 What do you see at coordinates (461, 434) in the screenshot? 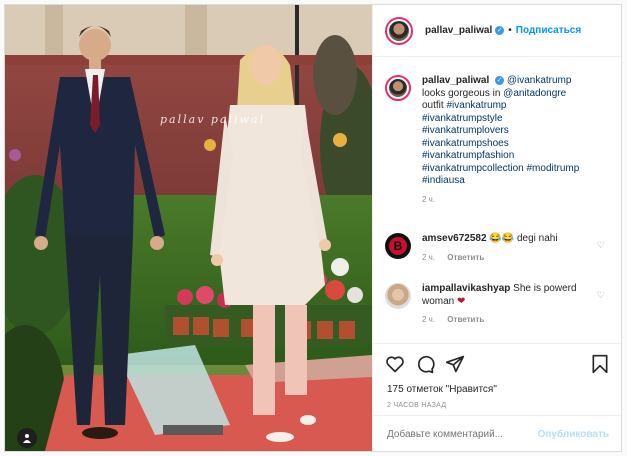
I see `comment-input` at bounding box center [461, 434].